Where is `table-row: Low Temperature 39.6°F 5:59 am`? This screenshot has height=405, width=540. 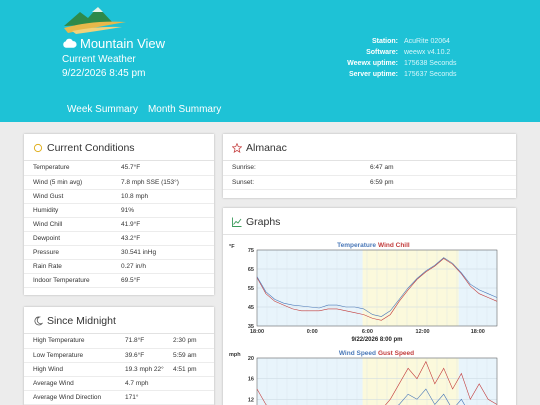
table-row: Low Temperature 39.6°F 5:59 am is located at coordinates (119, 355).